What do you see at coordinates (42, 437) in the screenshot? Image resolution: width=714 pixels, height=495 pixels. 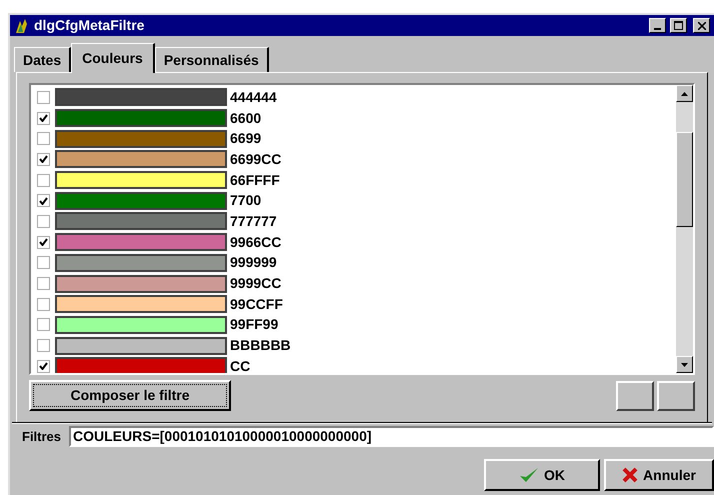 I see `filter-label: Filtres` at bounding box center [42, 437].